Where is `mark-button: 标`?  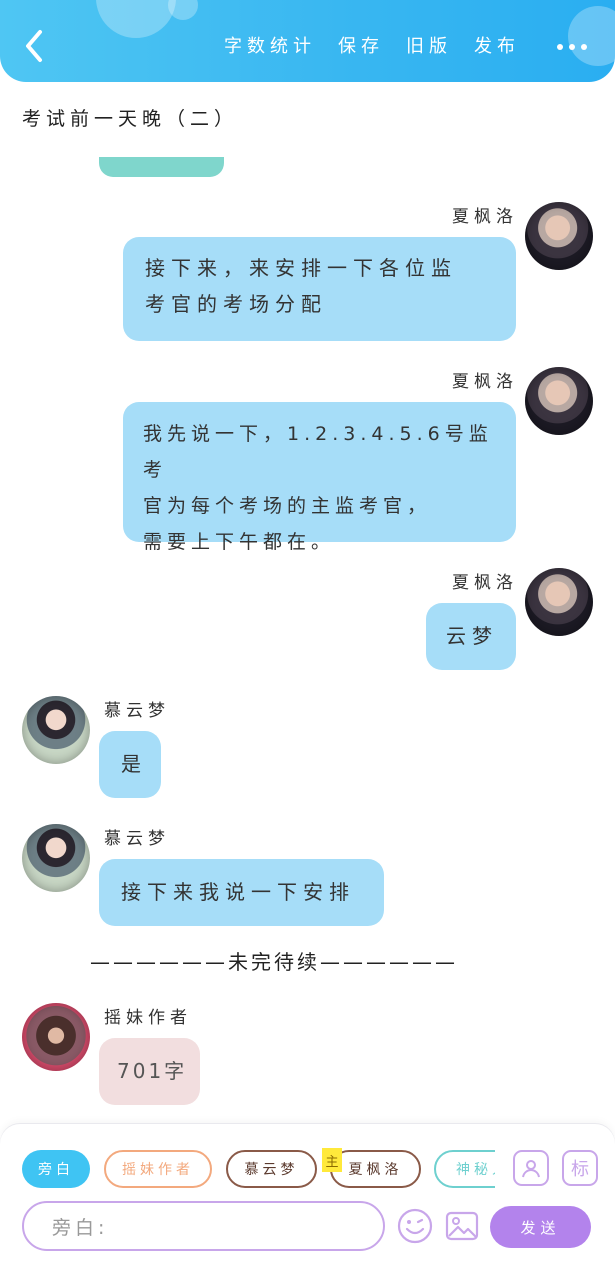
mark-button: 标 is located at coordinates (580, 1168).